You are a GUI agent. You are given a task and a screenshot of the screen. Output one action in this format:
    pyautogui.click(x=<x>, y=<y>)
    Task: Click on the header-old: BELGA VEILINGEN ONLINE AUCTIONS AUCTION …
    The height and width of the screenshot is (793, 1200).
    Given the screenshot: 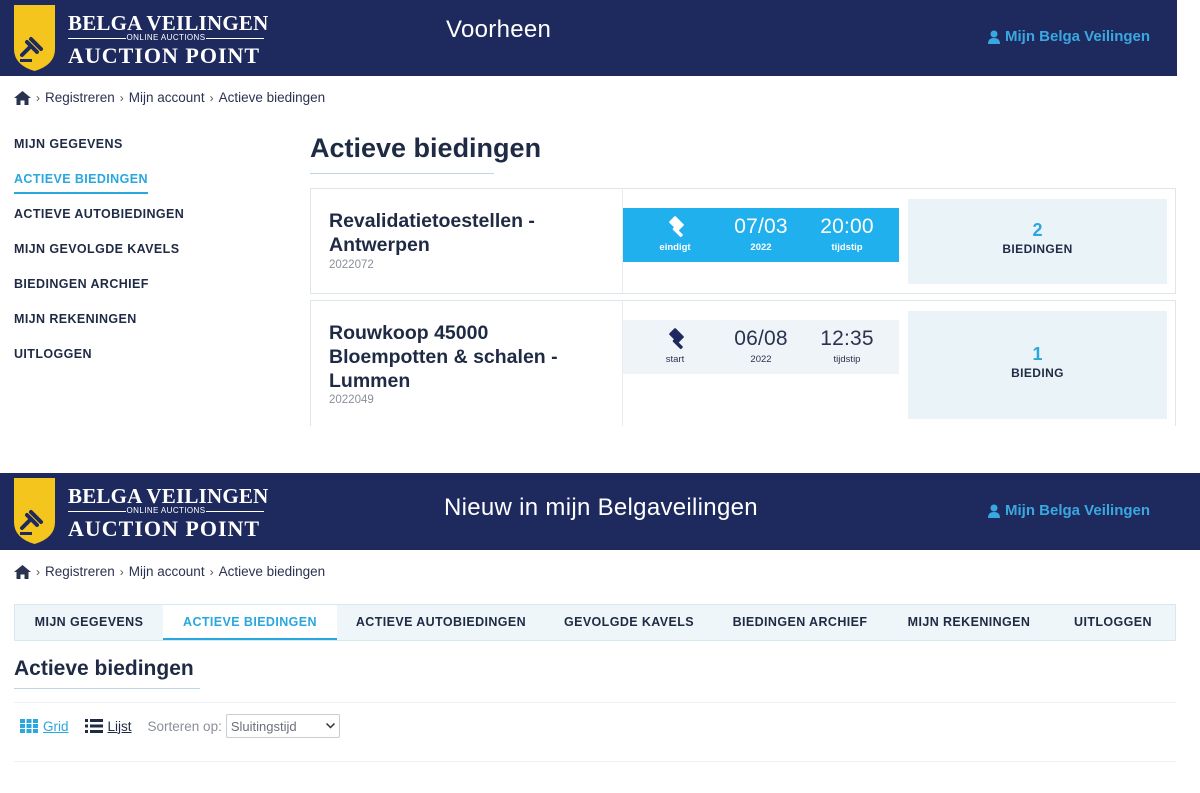 What is the action you would take?
    pyautogui.click(x=588, y=38)
    